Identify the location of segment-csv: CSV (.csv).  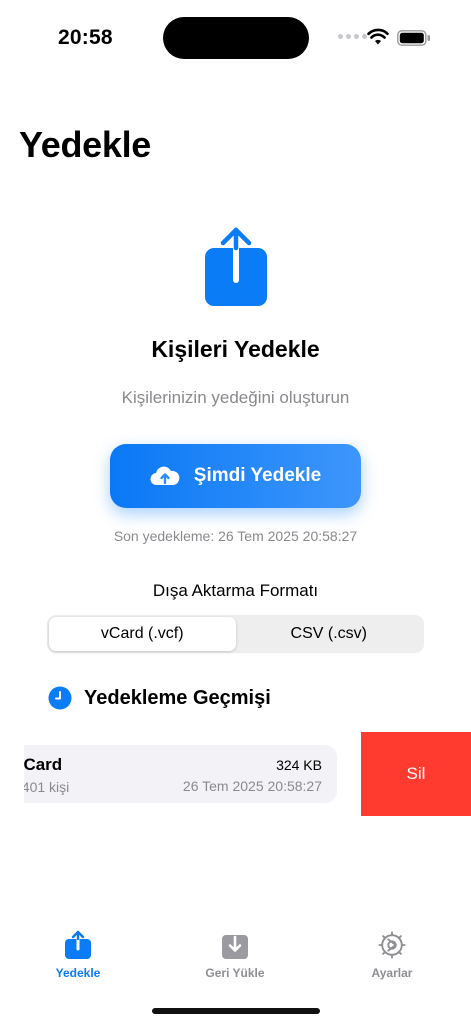
(329, 634).